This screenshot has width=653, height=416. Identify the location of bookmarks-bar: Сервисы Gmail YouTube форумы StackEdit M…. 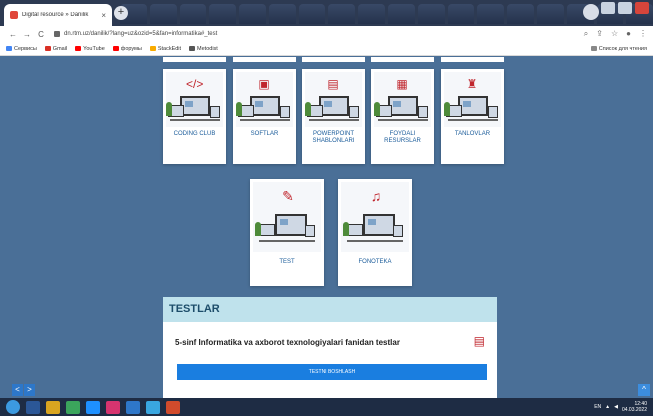
(326, 49).